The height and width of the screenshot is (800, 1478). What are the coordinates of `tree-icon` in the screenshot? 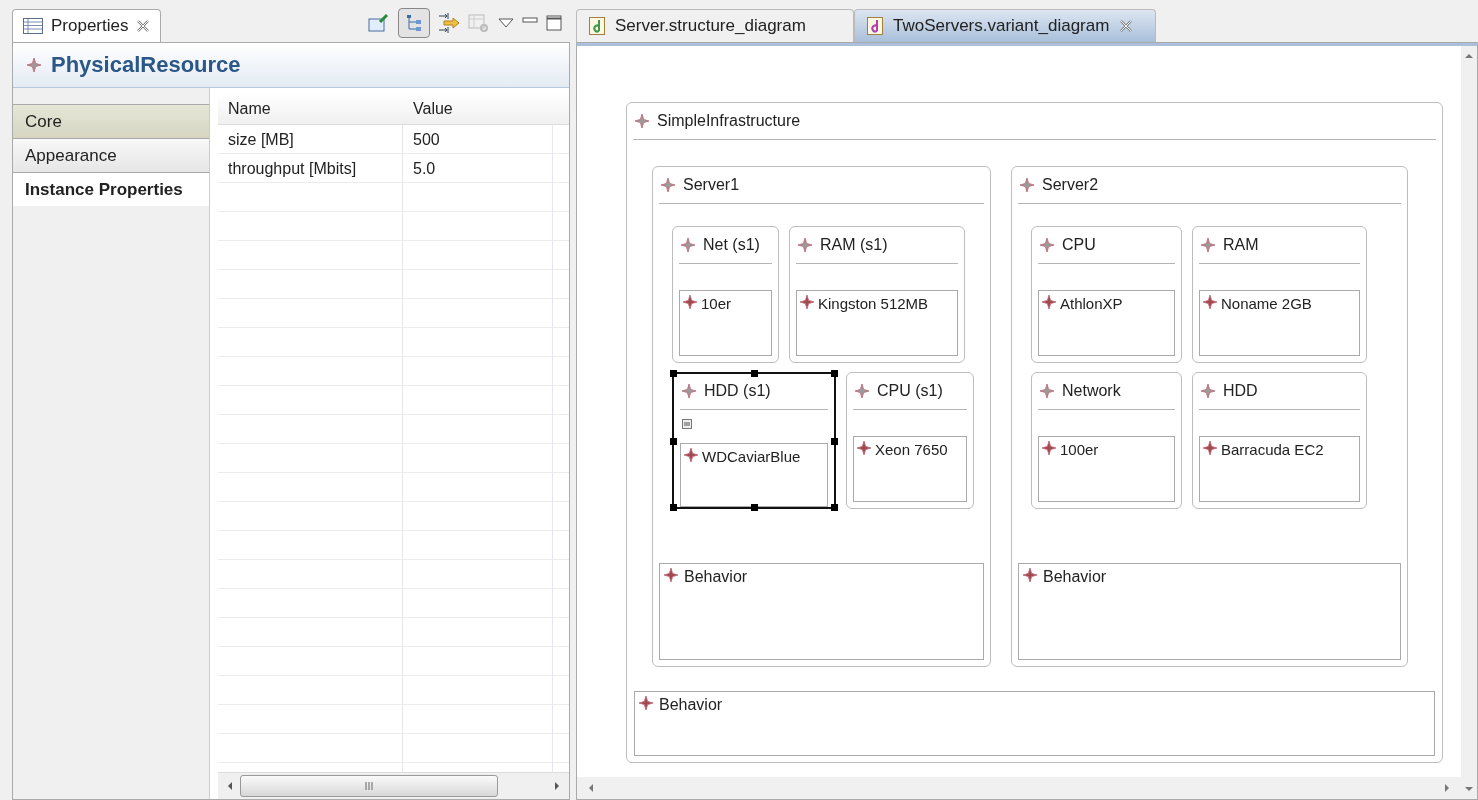 It's located at (414, 23).